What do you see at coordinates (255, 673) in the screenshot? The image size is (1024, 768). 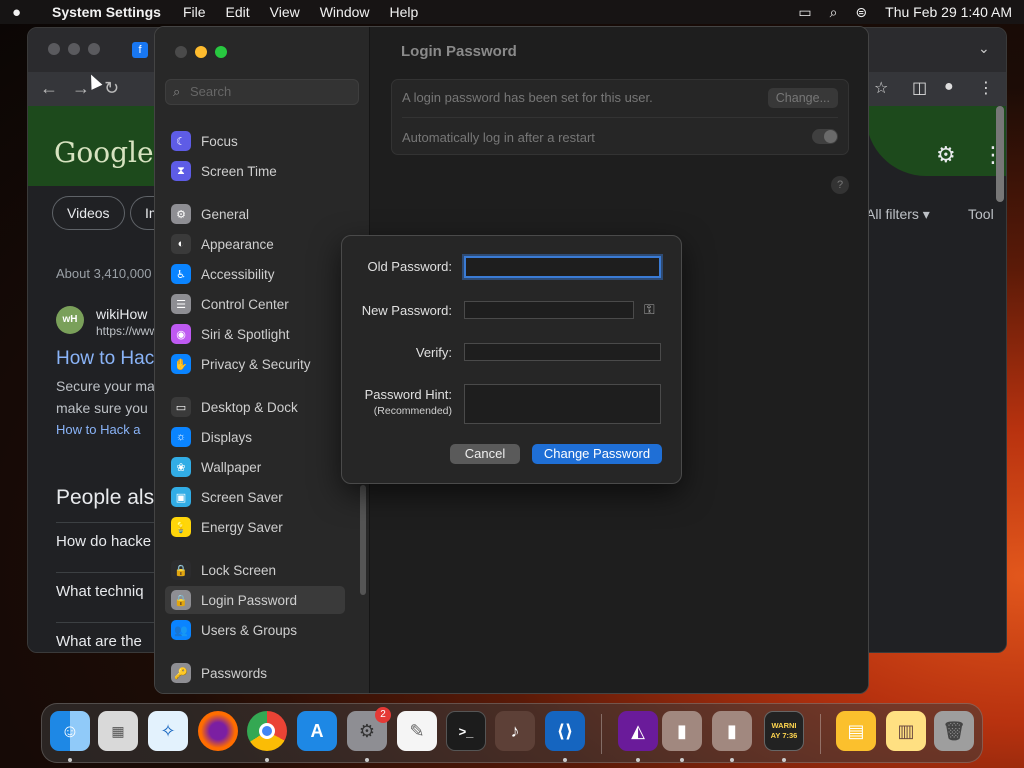 I see `sidebar-item-passwords: 🔑 Passwords` at bounding box center [255, 673].